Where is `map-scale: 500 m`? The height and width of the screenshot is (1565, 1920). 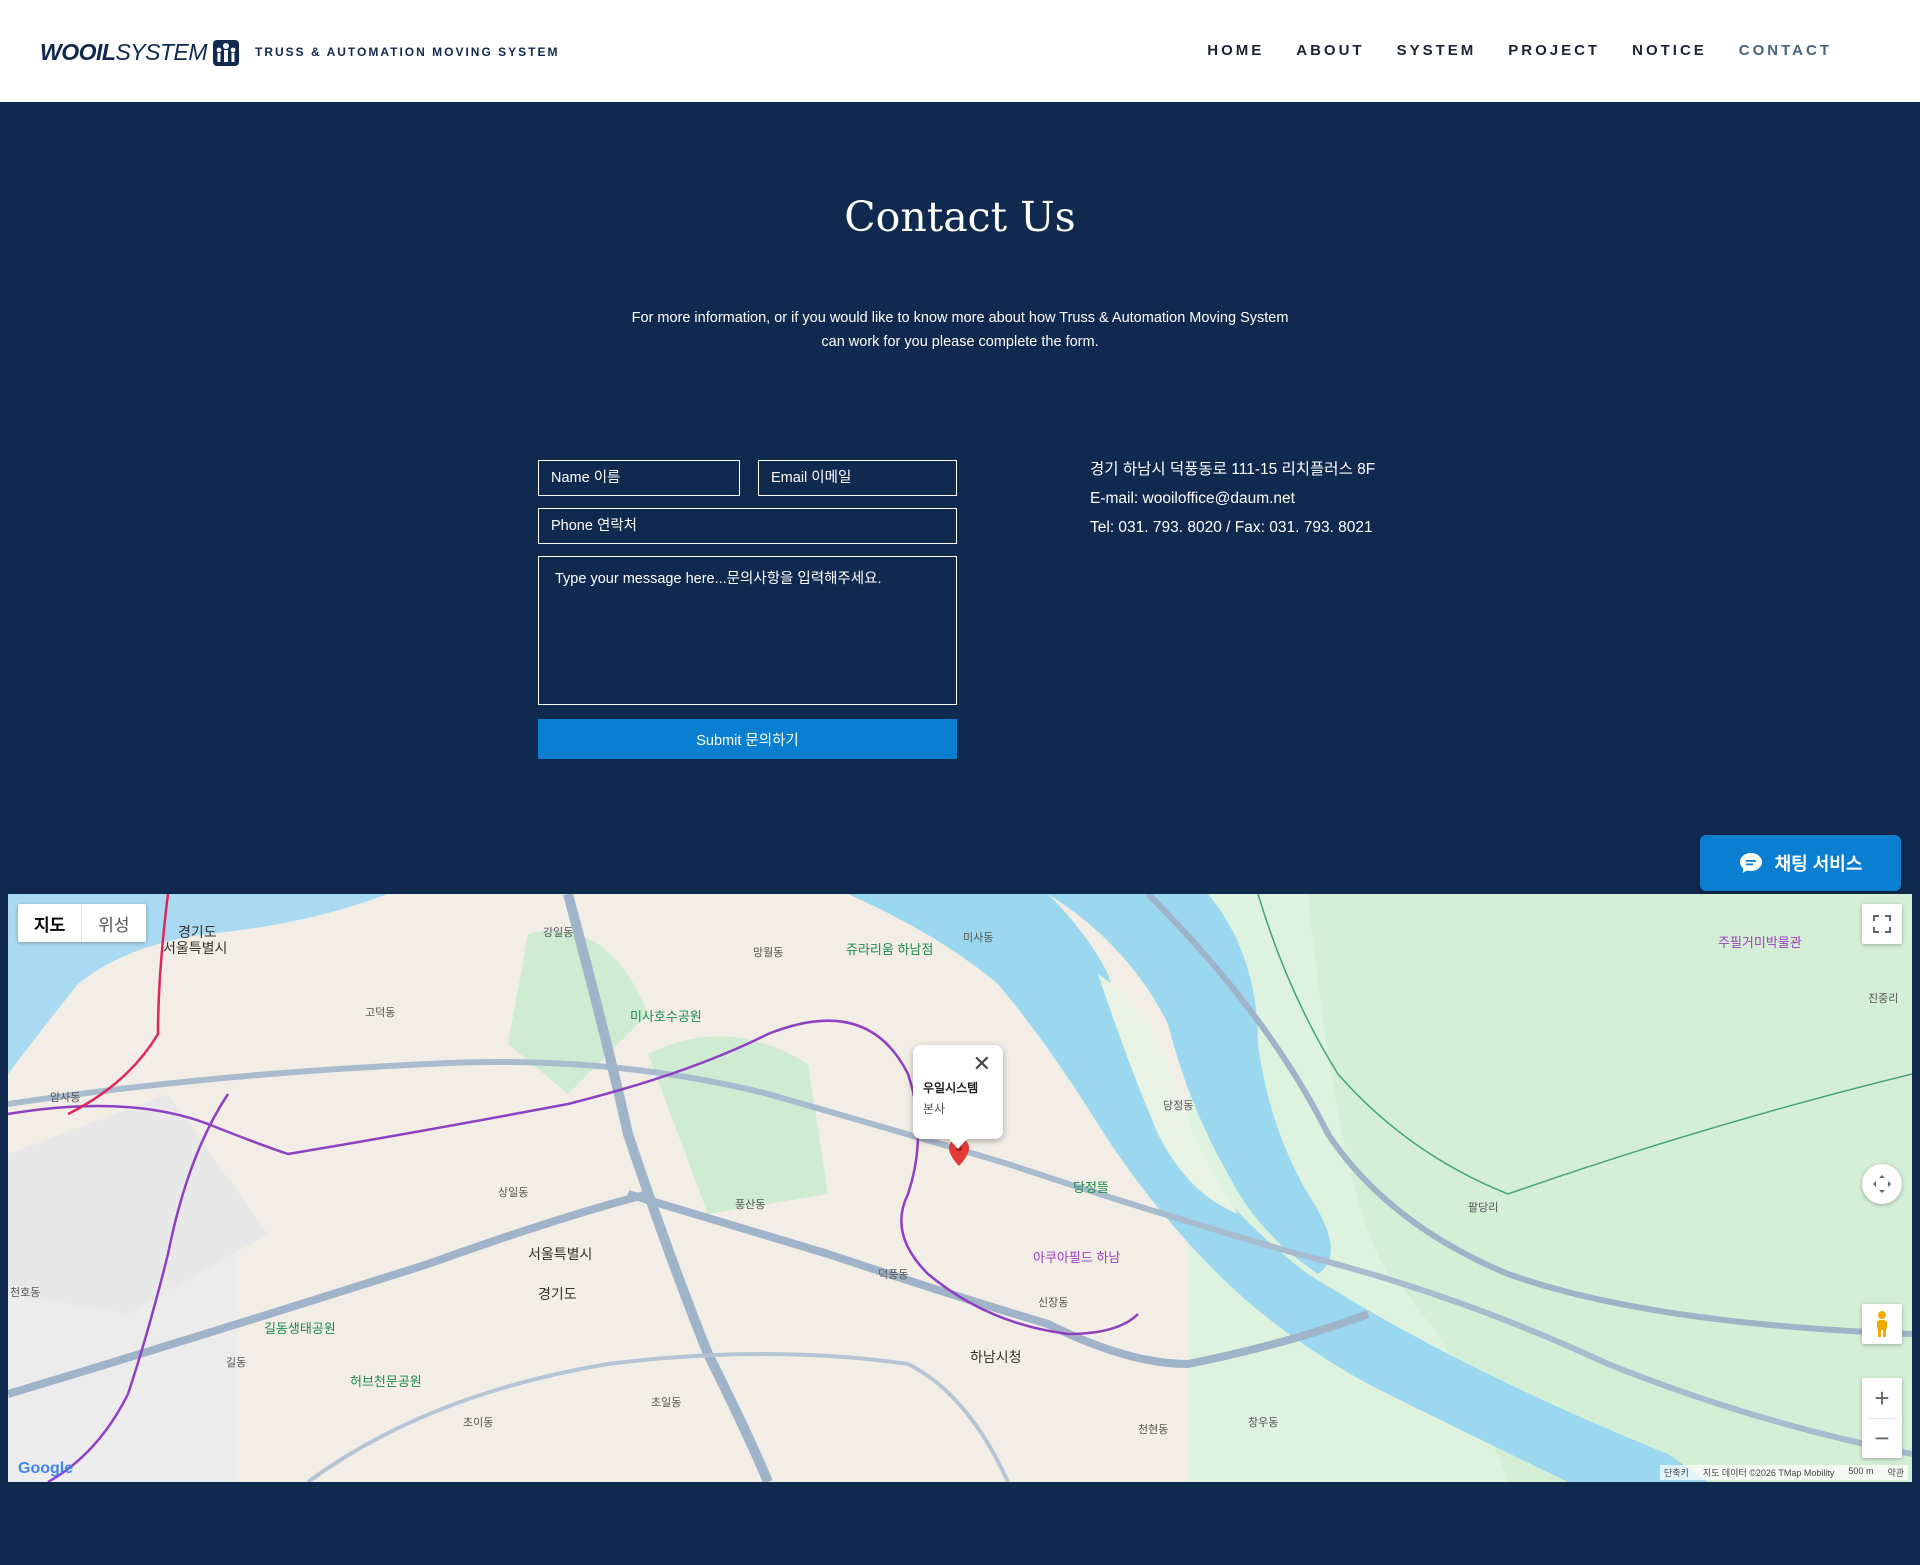
map-scale: 500 m is located at coordinates (1860, 1472).